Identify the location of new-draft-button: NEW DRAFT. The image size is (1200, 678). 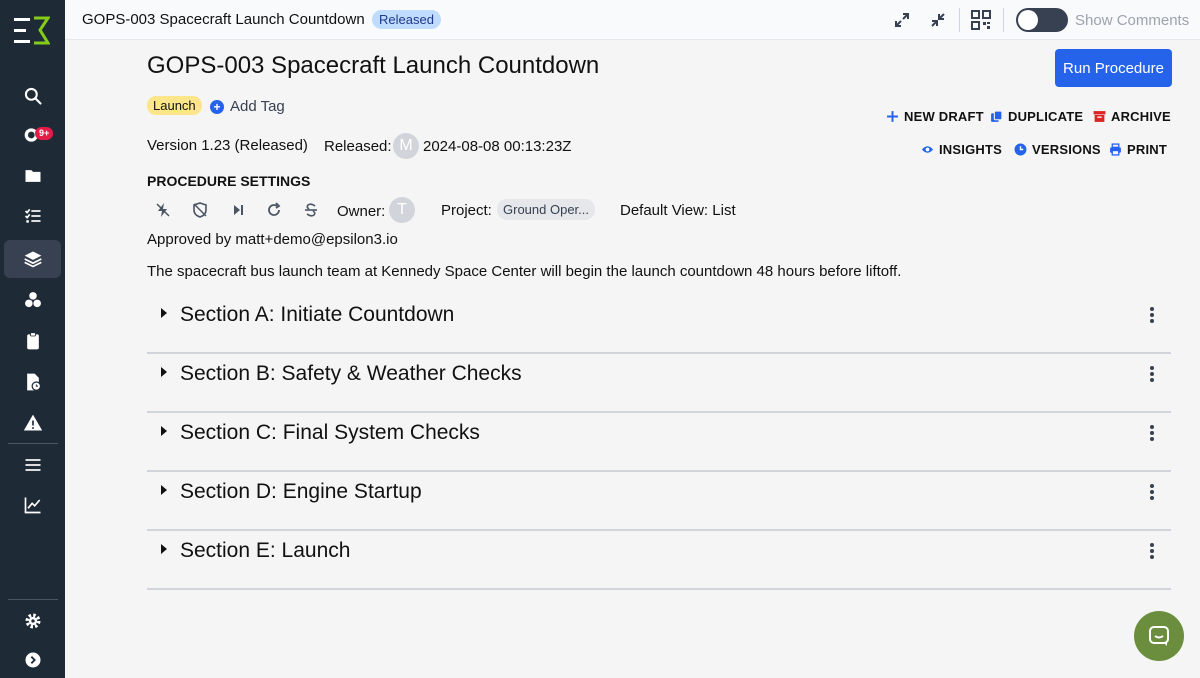
(935, 116).